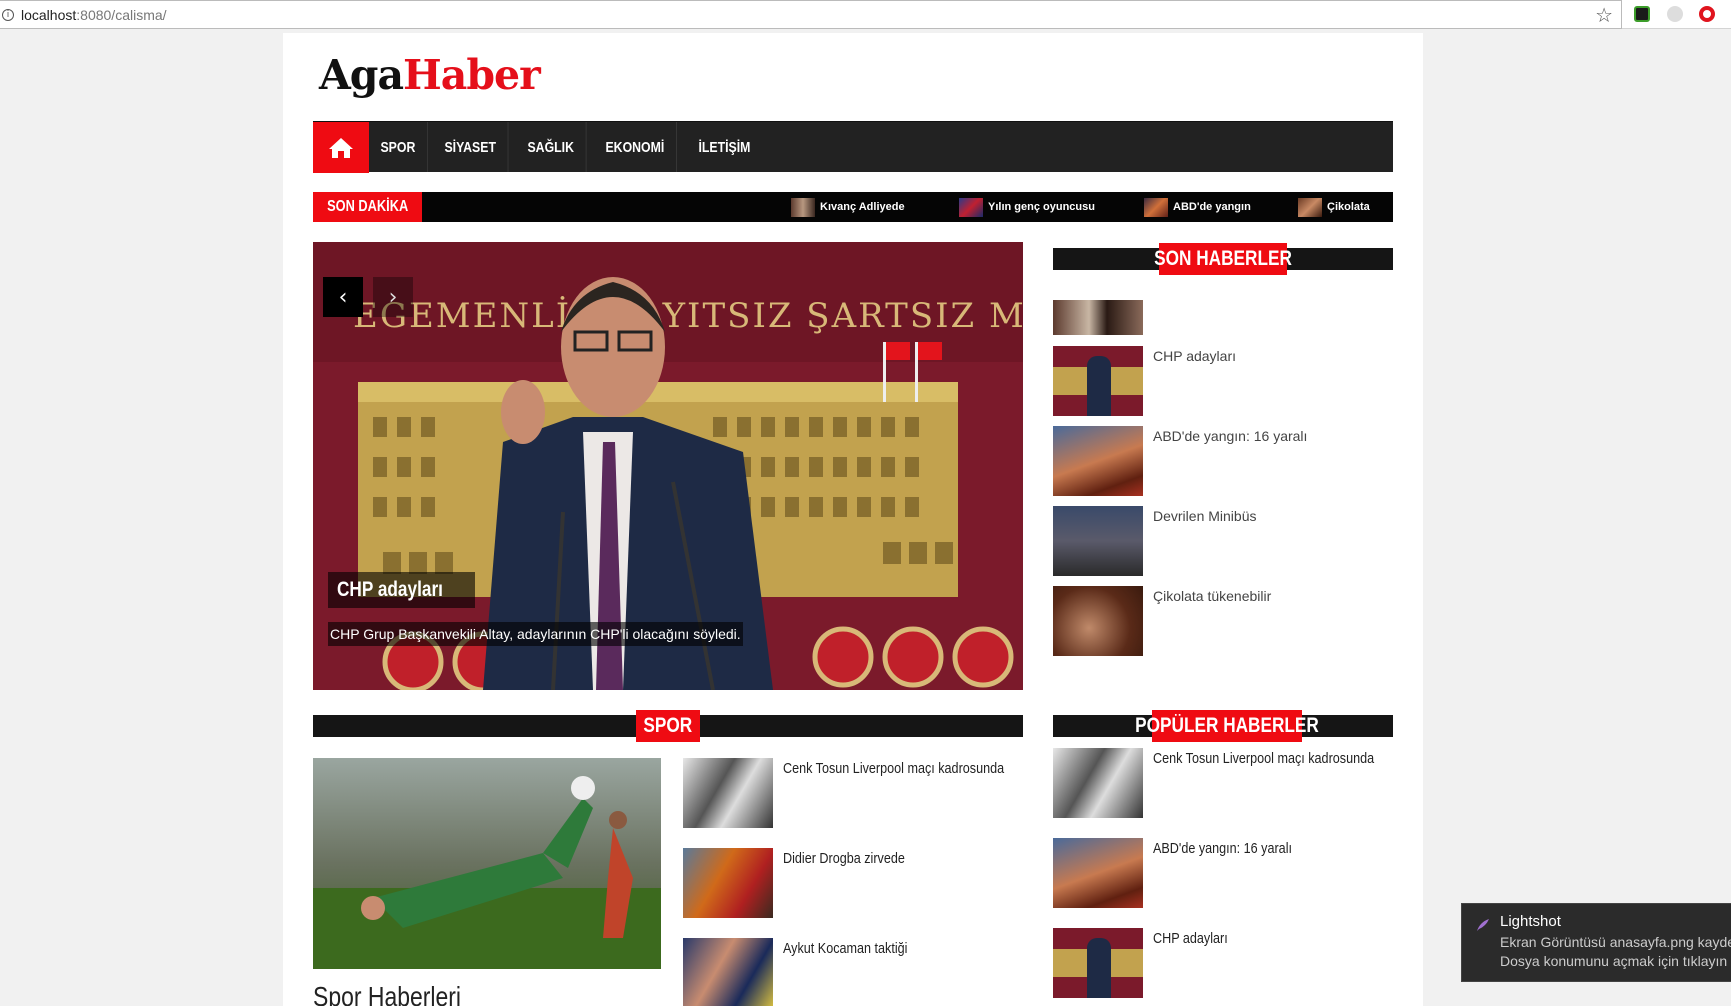 The image size is (1731, 1006). I want to click on news-title: Çikolata tükenebilir, so click(1212, 596).